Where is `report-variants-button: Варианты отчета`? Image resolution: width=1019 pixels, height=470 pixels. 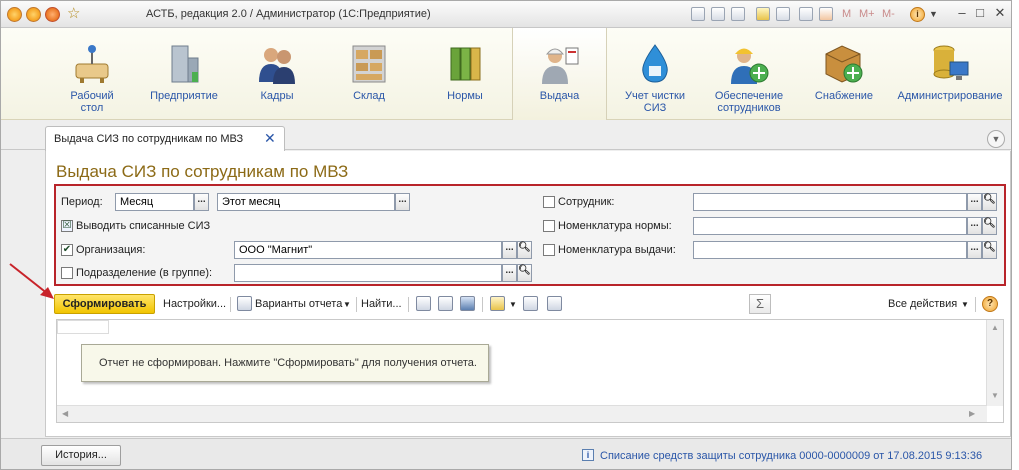 report-variants-button: Варианты отчета is located at coordinates (298, 304).